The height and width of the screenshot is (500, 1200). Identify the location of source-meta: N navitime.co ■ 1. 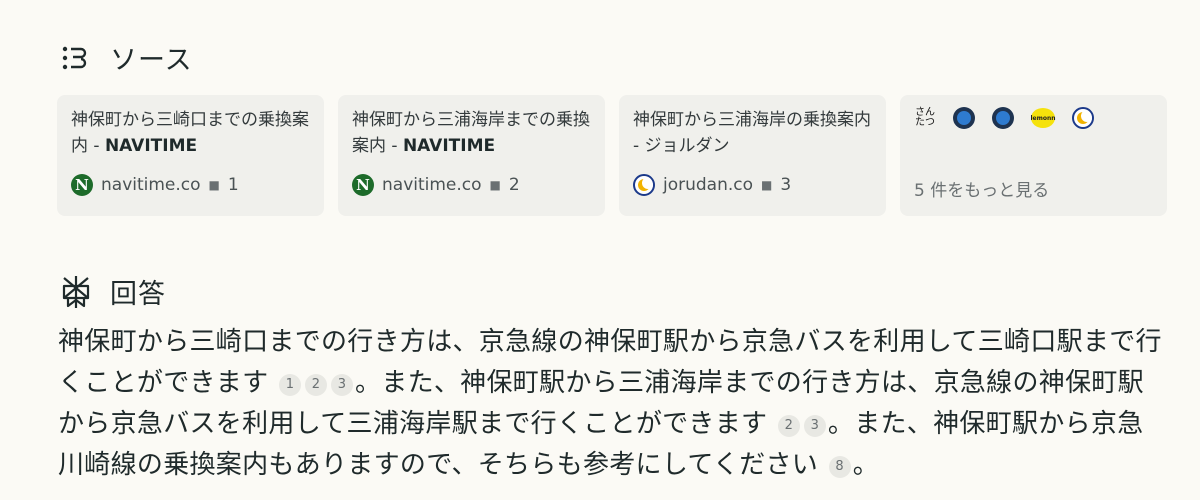
(155, 185).